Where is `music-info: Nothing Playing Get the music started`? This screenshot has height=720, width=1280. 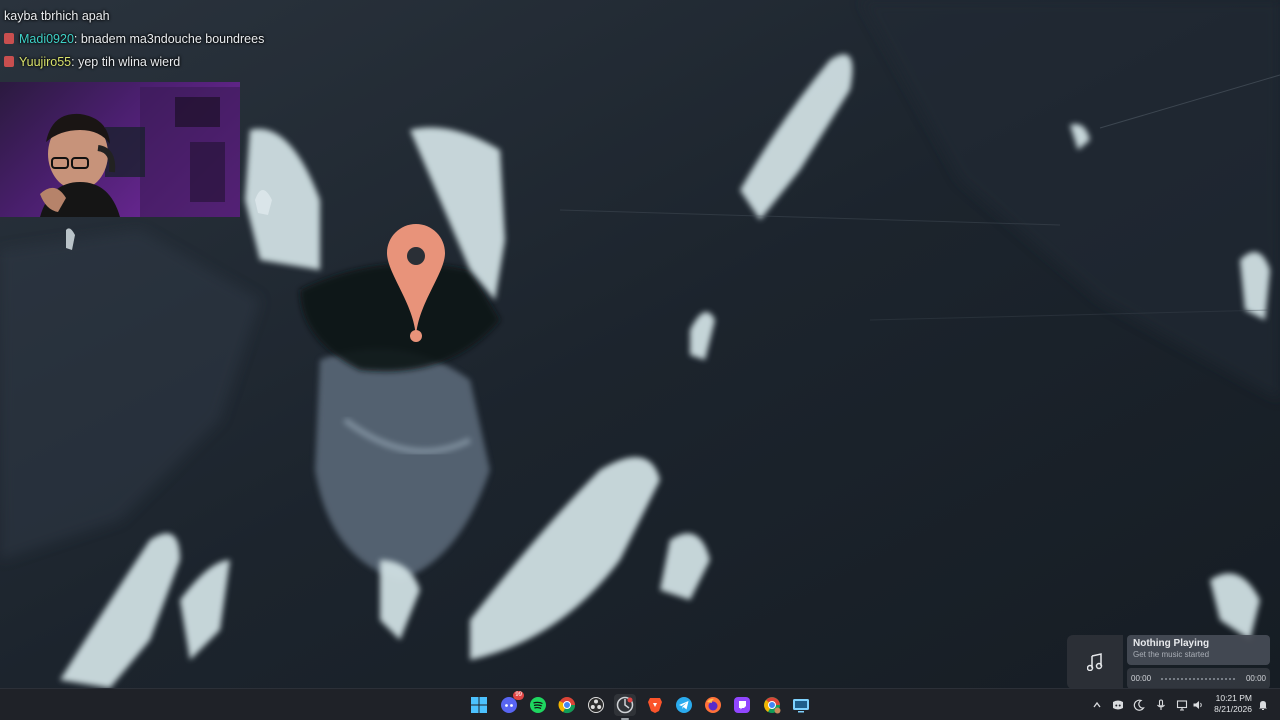 music-info: Nothing Playing Get the music started is located at coordinates (1198, 650).